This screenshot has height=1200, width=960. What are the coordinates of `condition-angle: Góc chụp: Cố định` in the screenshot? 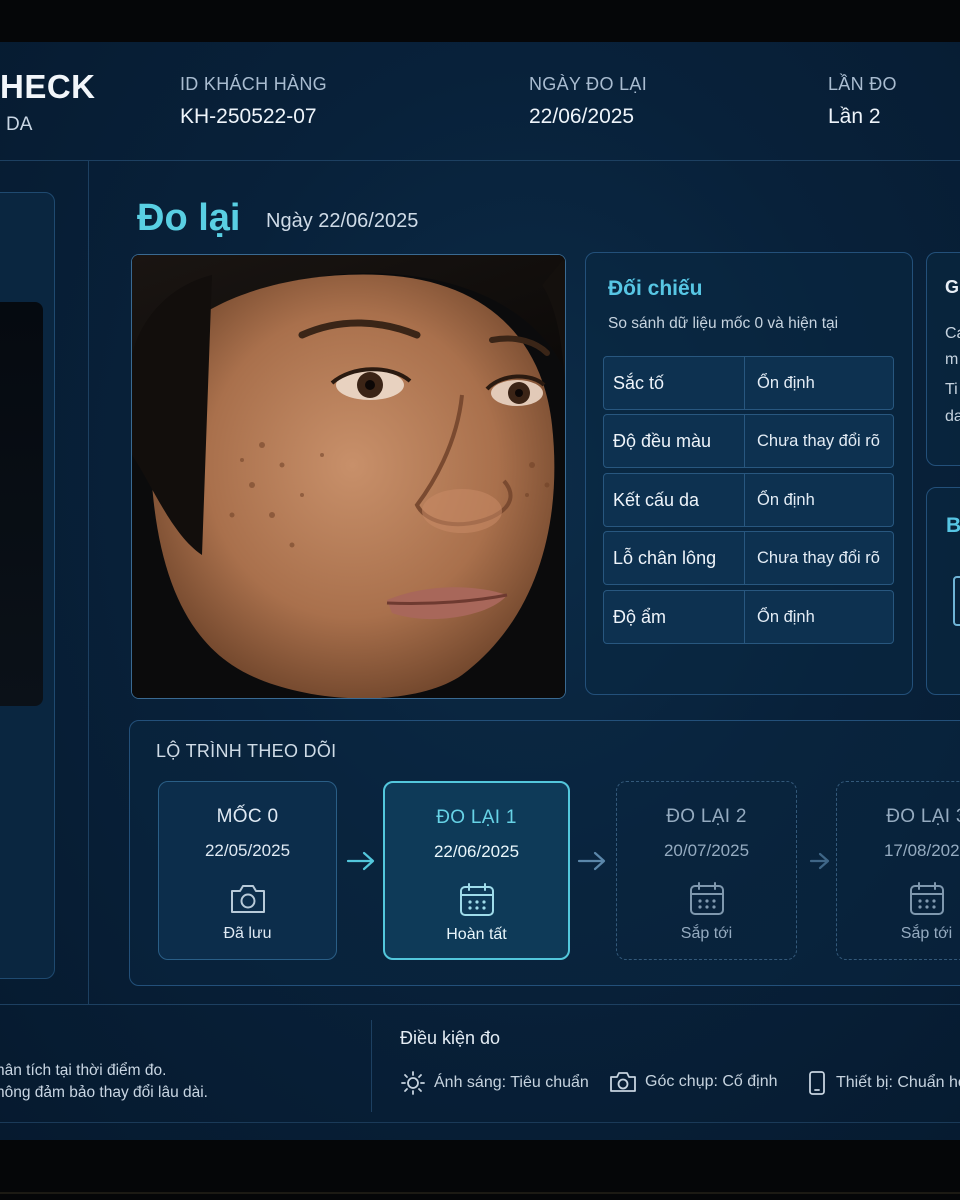 It's located at (693, 1082).